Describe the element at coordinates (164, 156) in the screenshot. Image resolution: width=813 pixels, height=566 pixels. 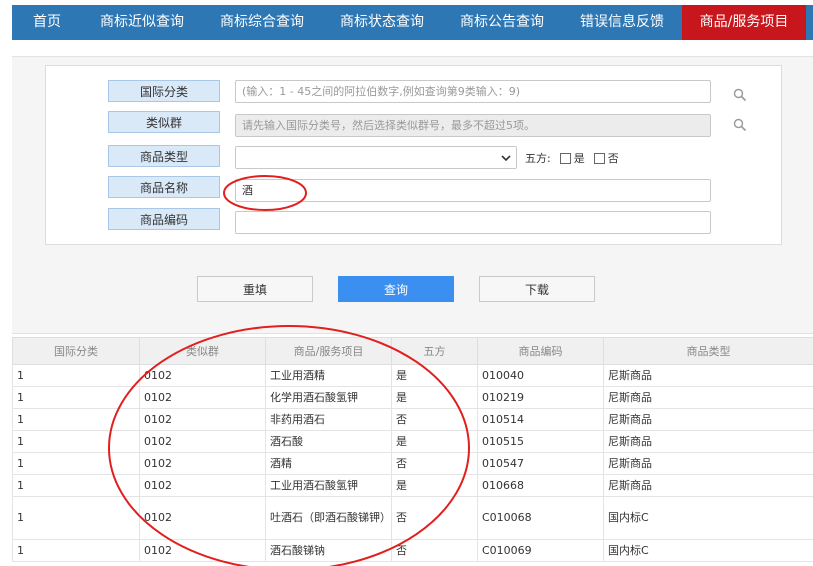
I see `goods-type-label: 商品类型` at that location.